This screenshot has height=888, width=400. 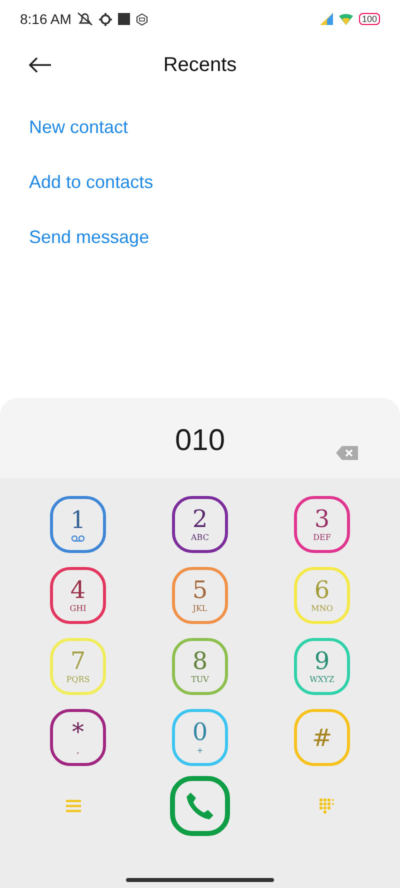 I want to click on call-button, so click(x=200, y=806).